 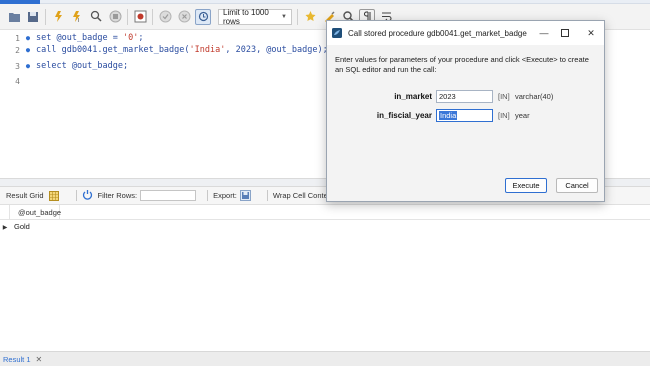 I want to click on execute-button: Execute, so click(x=526, y=185).